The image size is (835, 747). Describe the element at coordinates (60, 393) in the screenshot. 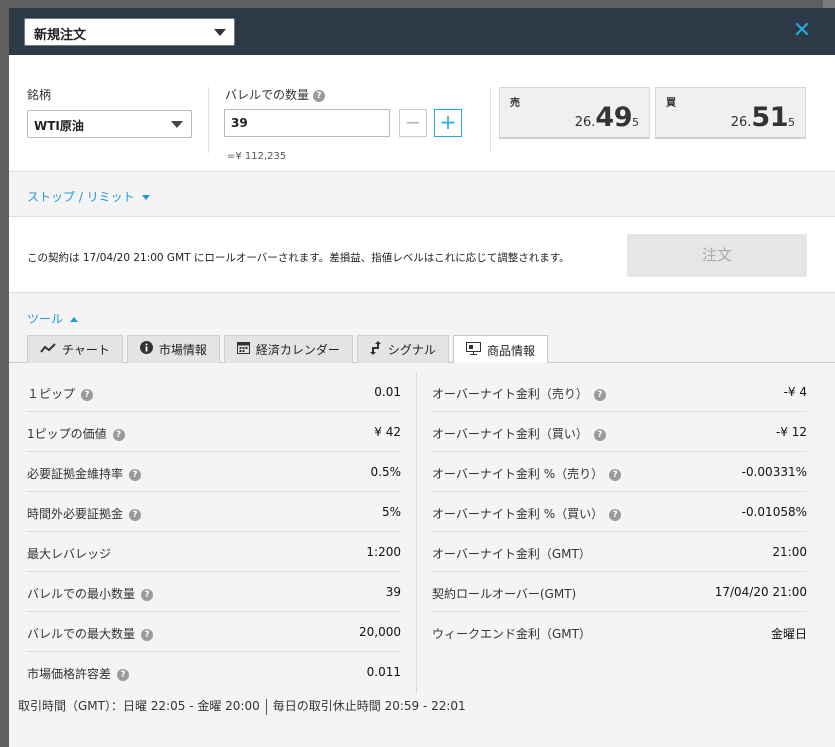

I see `info-key: １ピップ?` at that location.